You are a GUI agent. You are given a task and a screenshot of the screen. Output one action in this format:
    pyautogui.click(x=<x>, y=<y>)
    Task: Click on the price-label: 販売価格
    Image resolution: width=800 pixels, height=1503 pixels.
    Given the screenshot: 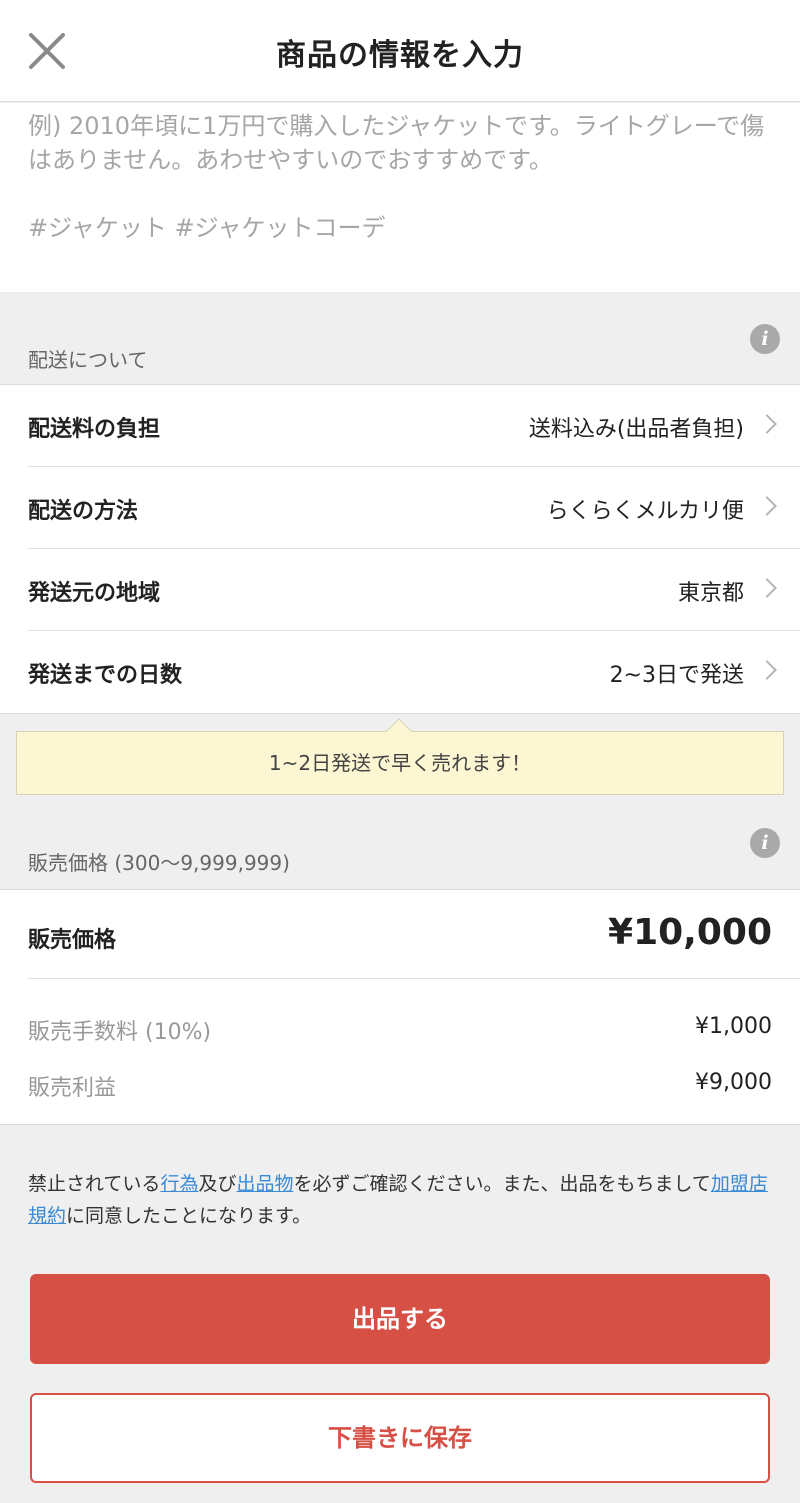 What is the action you would take?
    pyautogui.click(x=72, y=940)
    